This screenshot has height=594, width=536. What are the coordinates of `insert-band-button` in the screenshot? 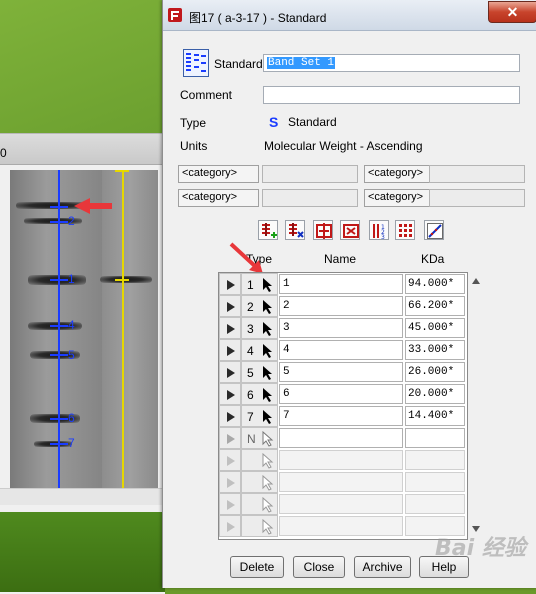 It's located at (323, 230).